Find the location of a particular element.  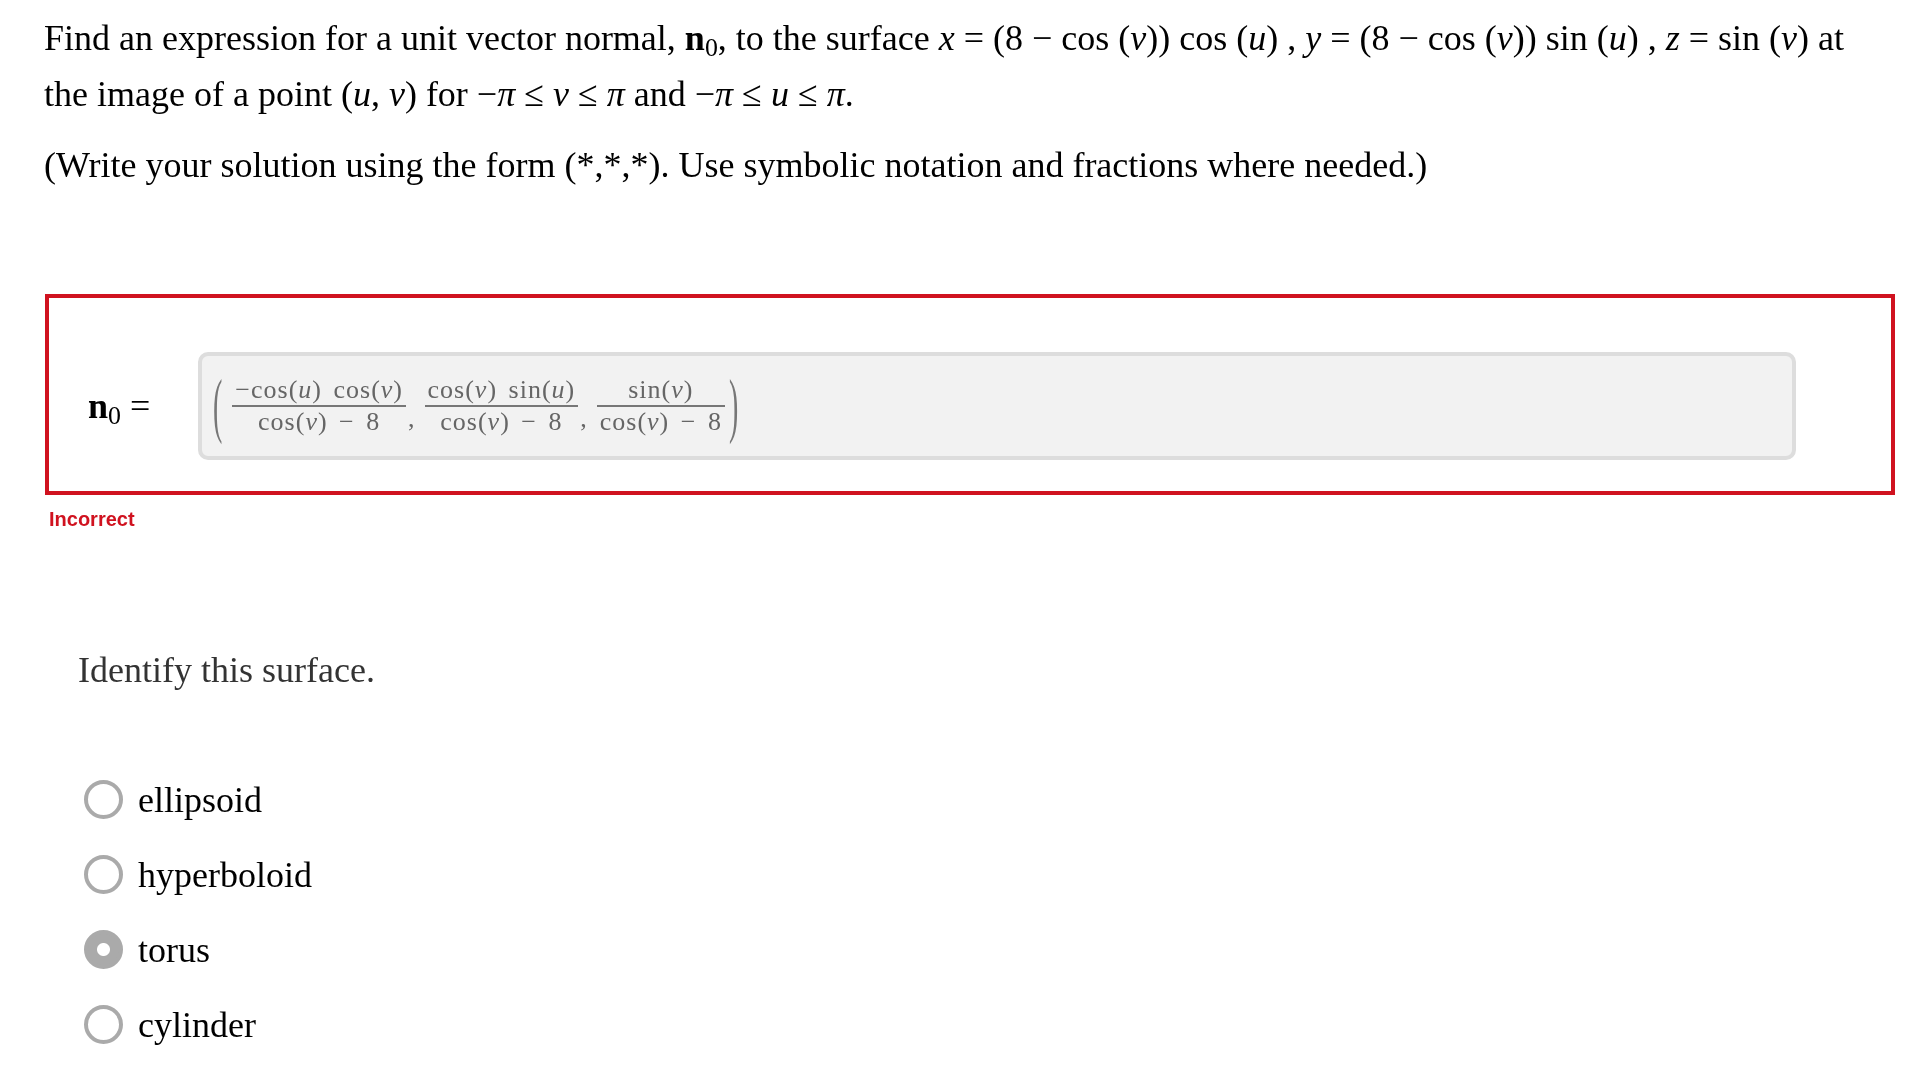

fraction-numerator: cos(v) sin(u) is located at coordinates (501, 390).